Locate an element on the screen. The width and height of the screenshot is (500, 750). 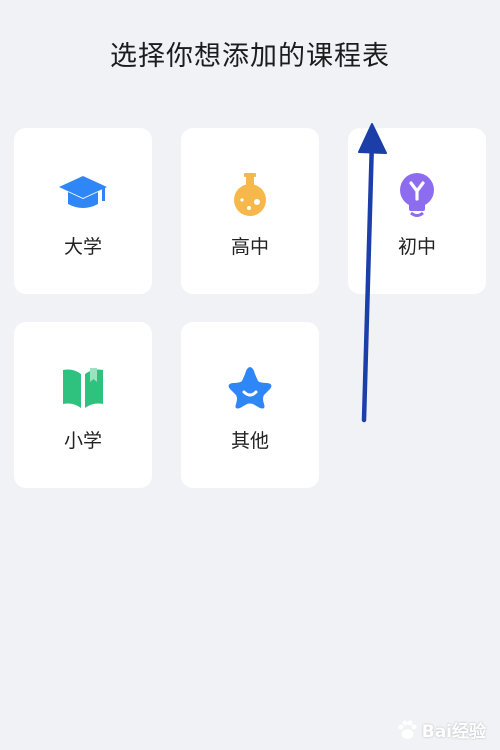
watermark-text: Bai经验 is located at coordinates (453, 732).